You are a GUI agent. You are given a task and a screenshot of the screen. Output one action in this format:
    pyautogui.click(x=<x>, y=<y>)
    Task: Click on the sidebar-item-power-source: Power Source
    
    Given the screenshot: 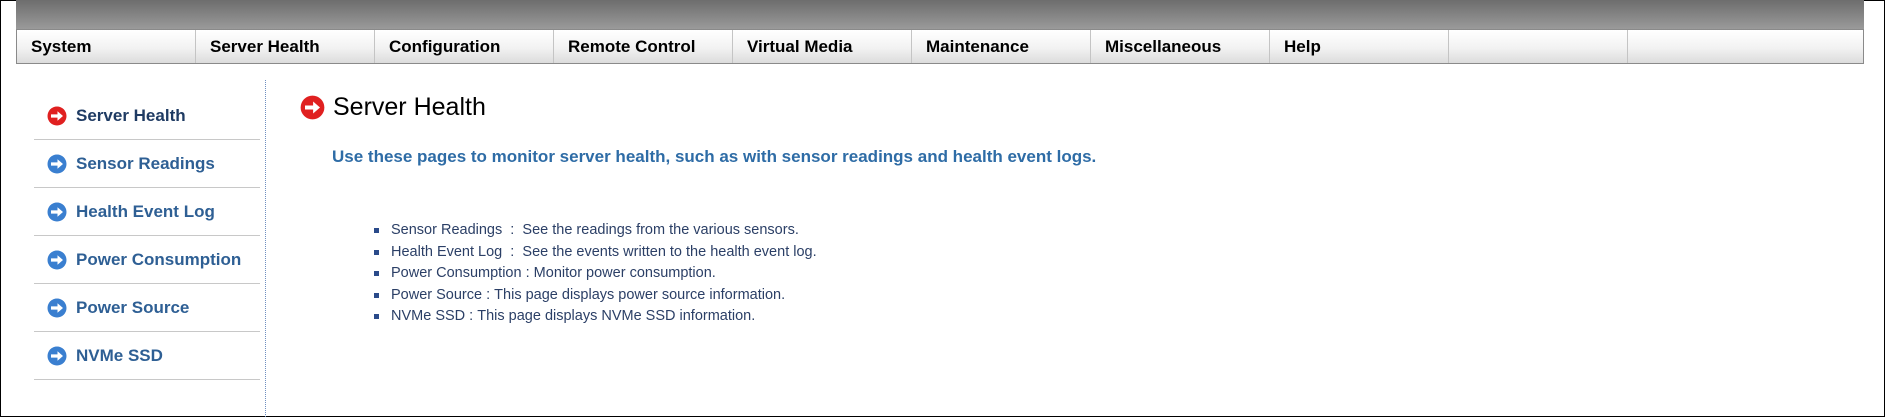 What is the action you would take?
    pyautogui.click(x=147, y=308)
    